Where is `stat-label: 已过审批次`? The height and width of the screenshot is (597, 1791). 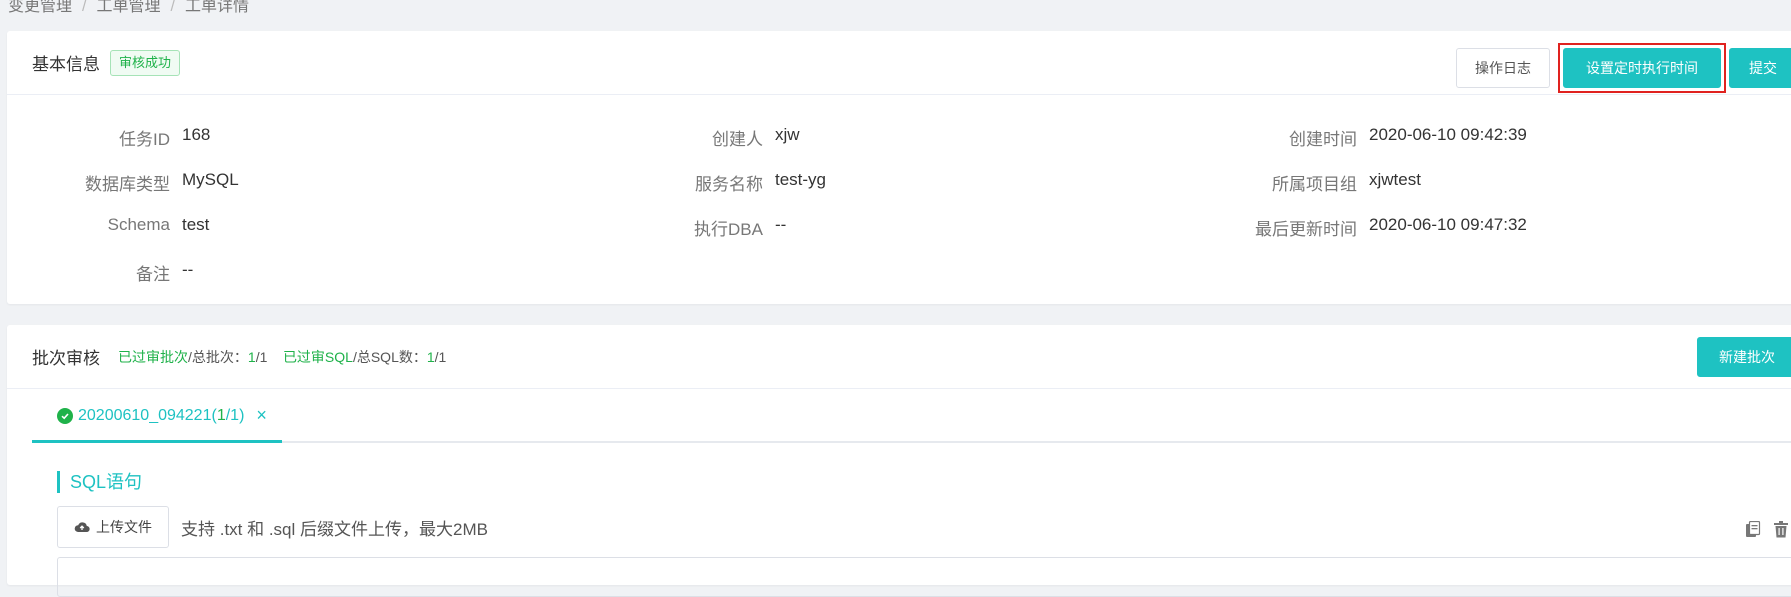 stat-label: 已过审批次 is located at coordinates (153, 356).